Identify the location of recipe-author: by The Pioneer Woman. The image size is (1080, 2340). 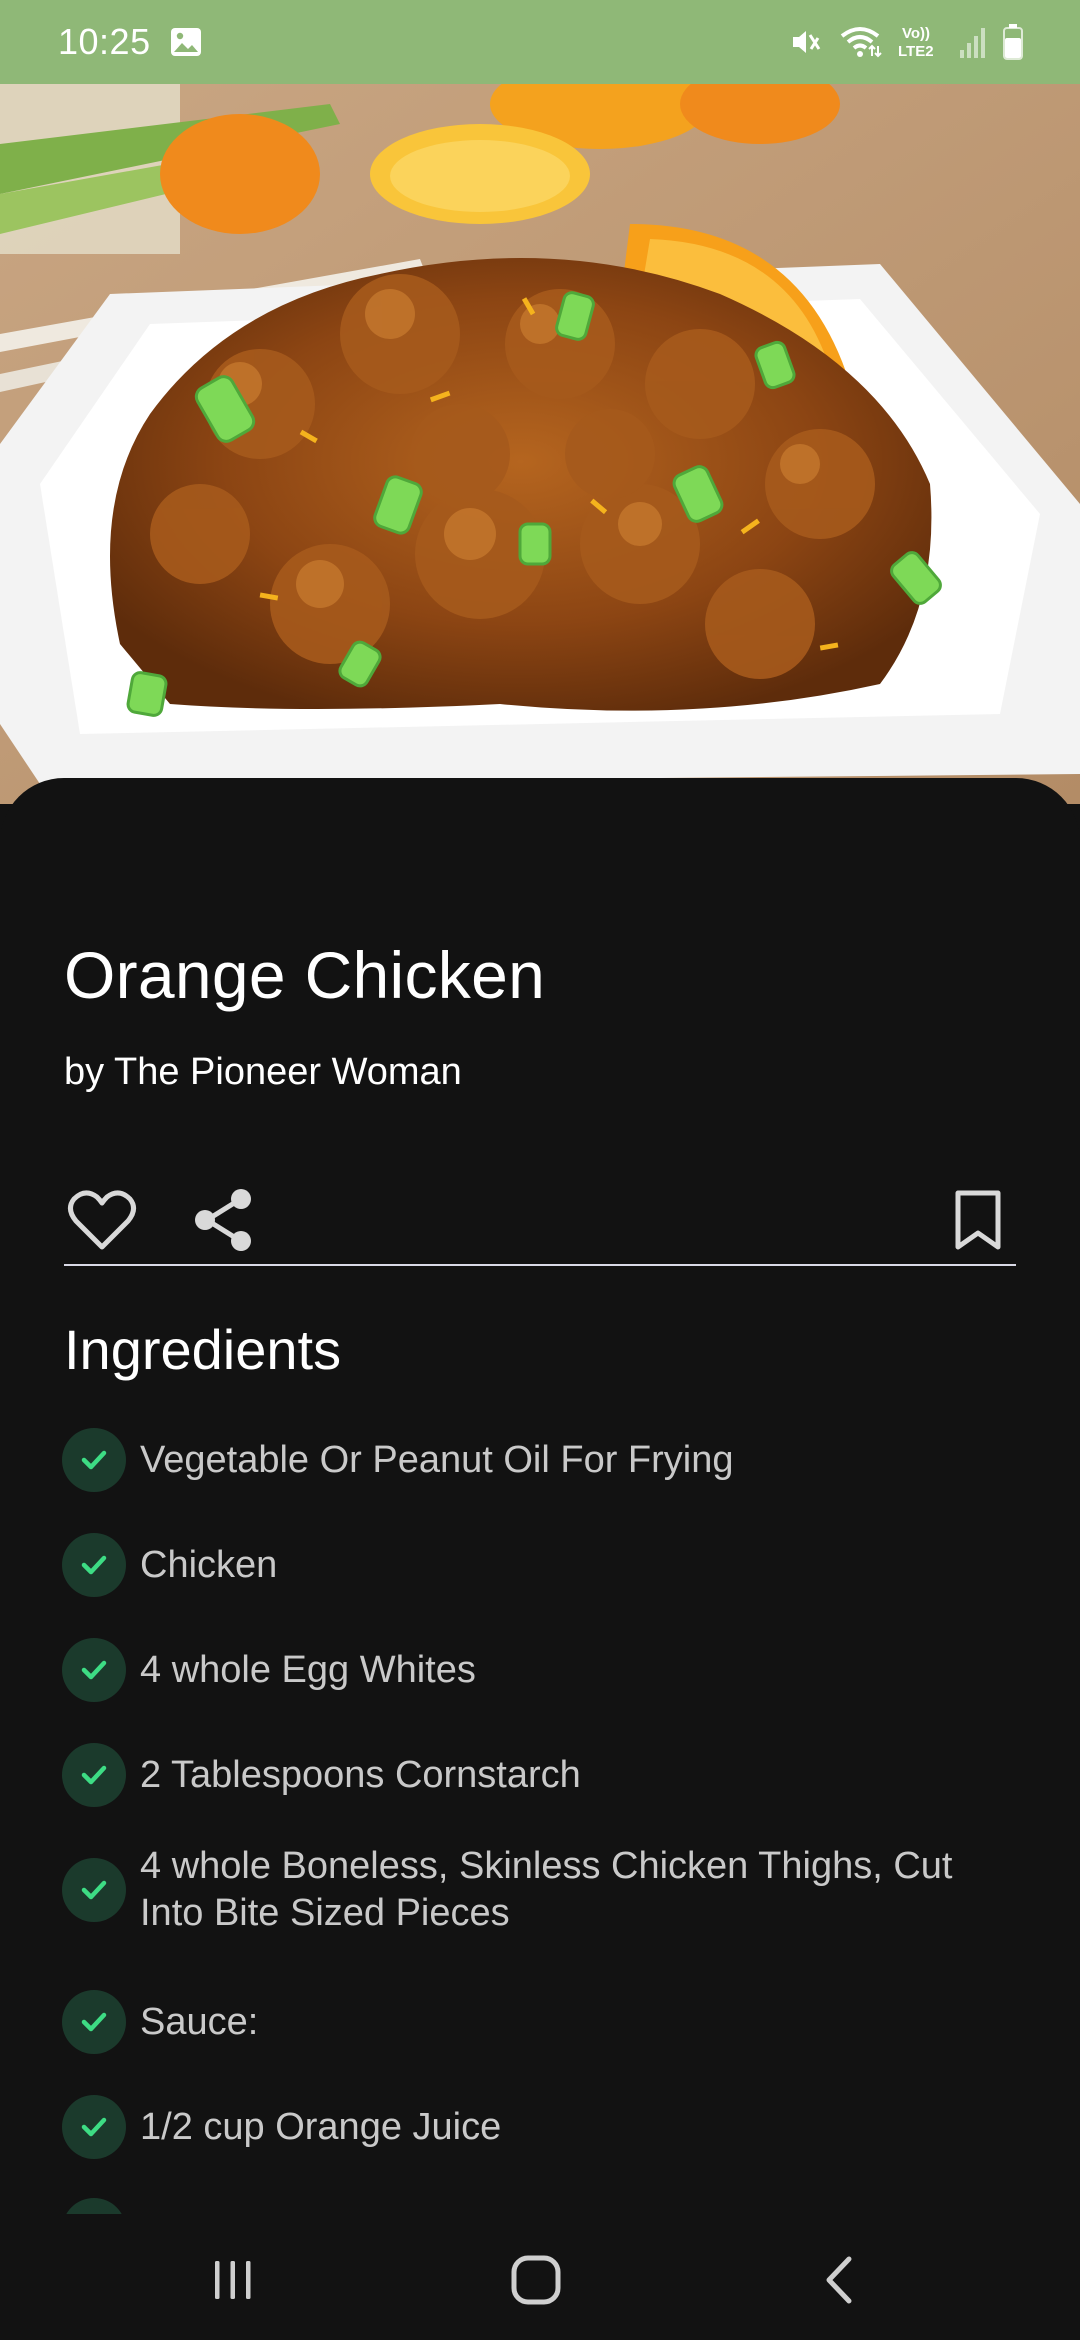
(263, 1072).